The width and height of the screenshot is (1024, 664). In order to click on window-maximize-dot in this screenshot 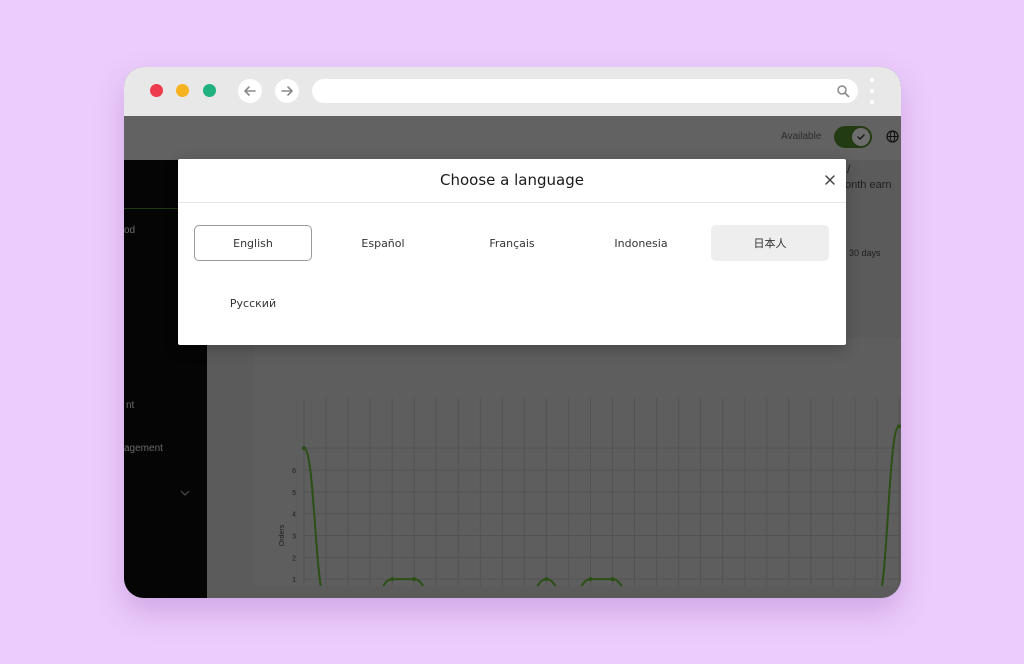, I will do `click(209, 90)`.